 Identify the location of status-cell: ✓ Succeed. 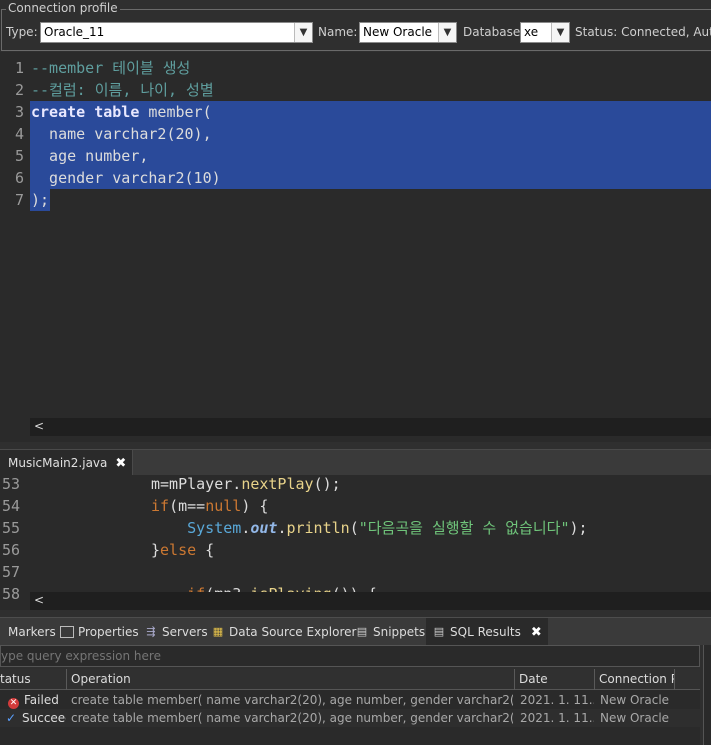
(36, 718).